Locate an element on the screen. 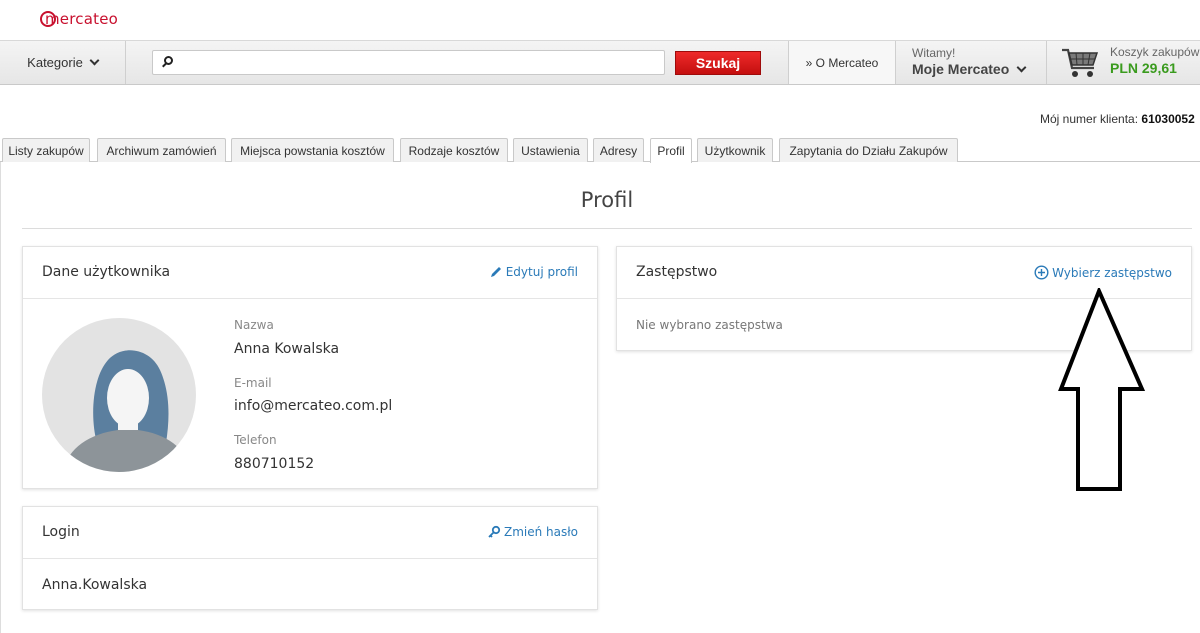 The height and width of the screenshot is (633, 1200). search-button: Szukaj is located at coordinates (718, 63).